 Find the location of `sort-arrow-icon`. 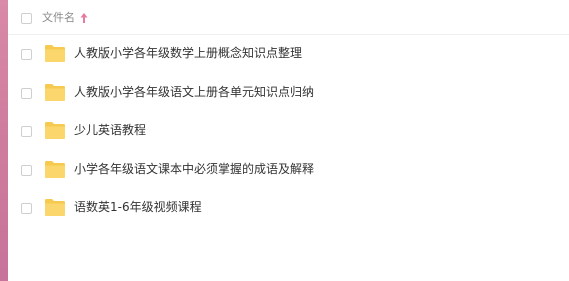

sort-arrow-icon is located at coordinates (84, 18).